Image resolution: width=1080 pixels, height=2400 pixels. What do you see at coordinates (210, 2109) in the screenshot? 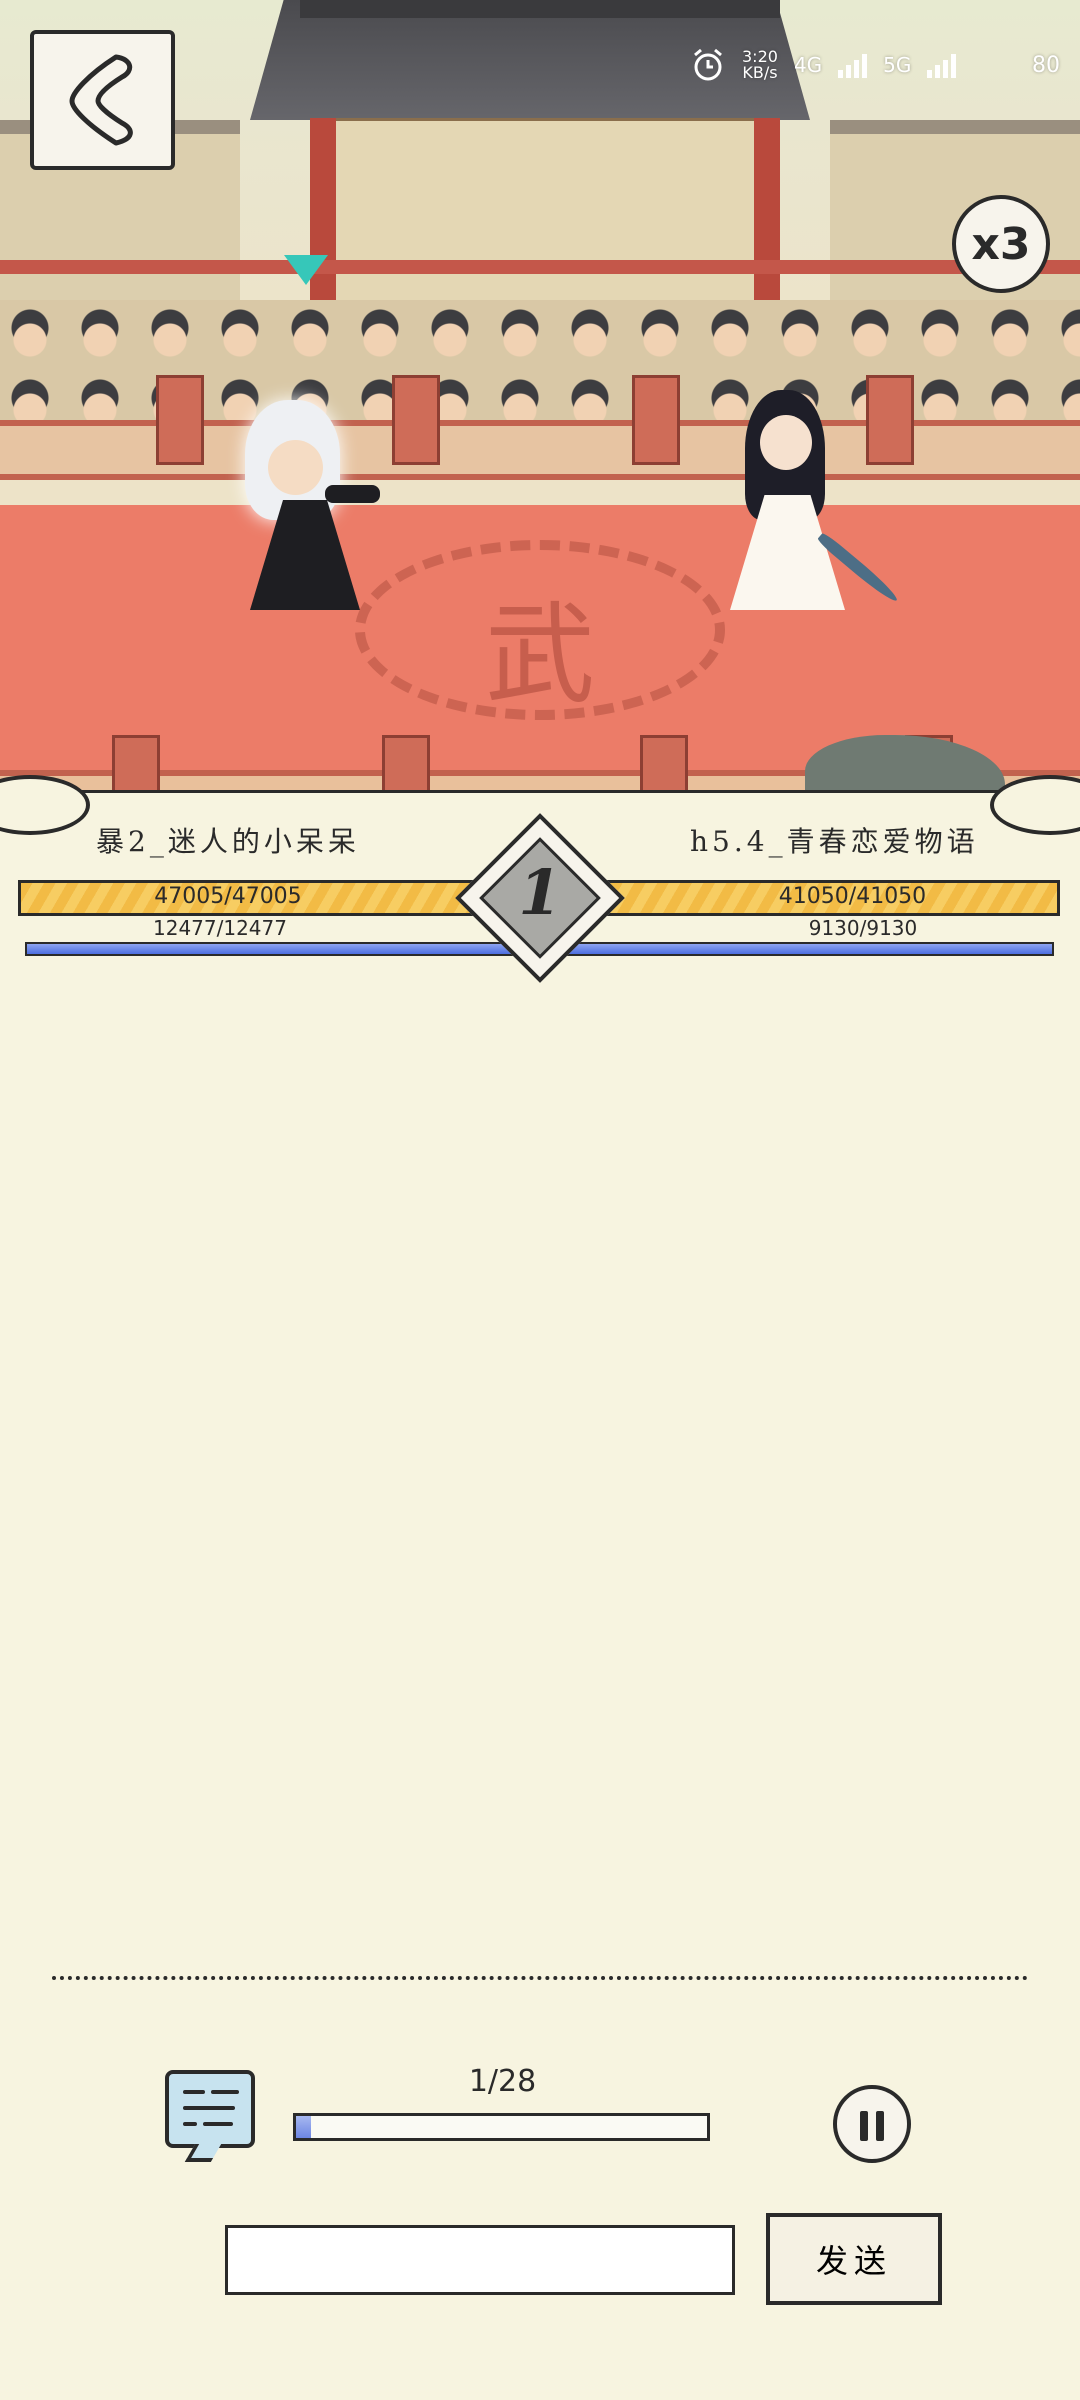
I see `chat-toggle-button` at bounding box center [210, 2109].